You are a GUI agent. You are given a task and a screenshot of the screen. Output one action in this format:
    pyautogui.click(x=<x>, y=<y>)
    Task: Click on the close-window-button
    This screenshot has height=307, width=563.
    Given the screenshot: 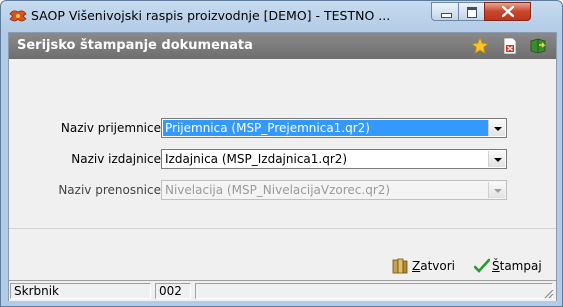 What is the action you would take?
    pyautogui.click(x=507, y=11)
    